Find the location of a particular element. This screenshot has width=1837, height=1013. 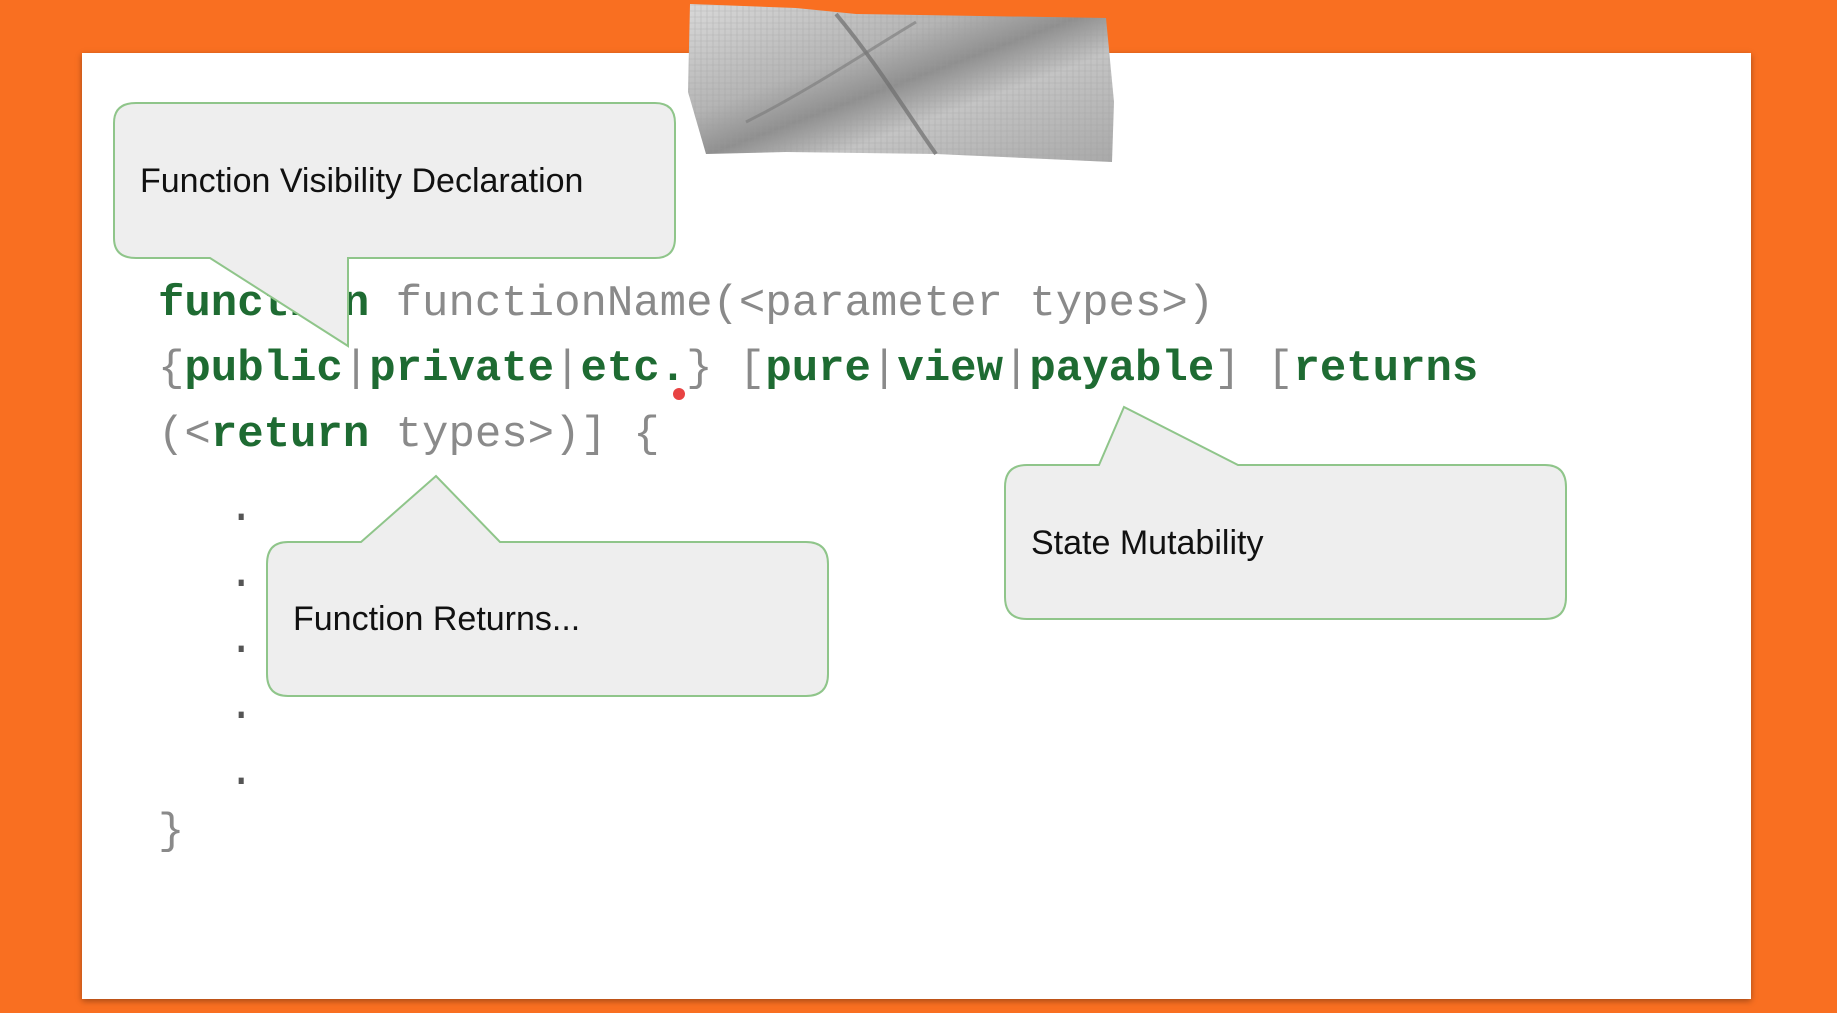

callout-visibility-shape is located at coordinates (394, 225).